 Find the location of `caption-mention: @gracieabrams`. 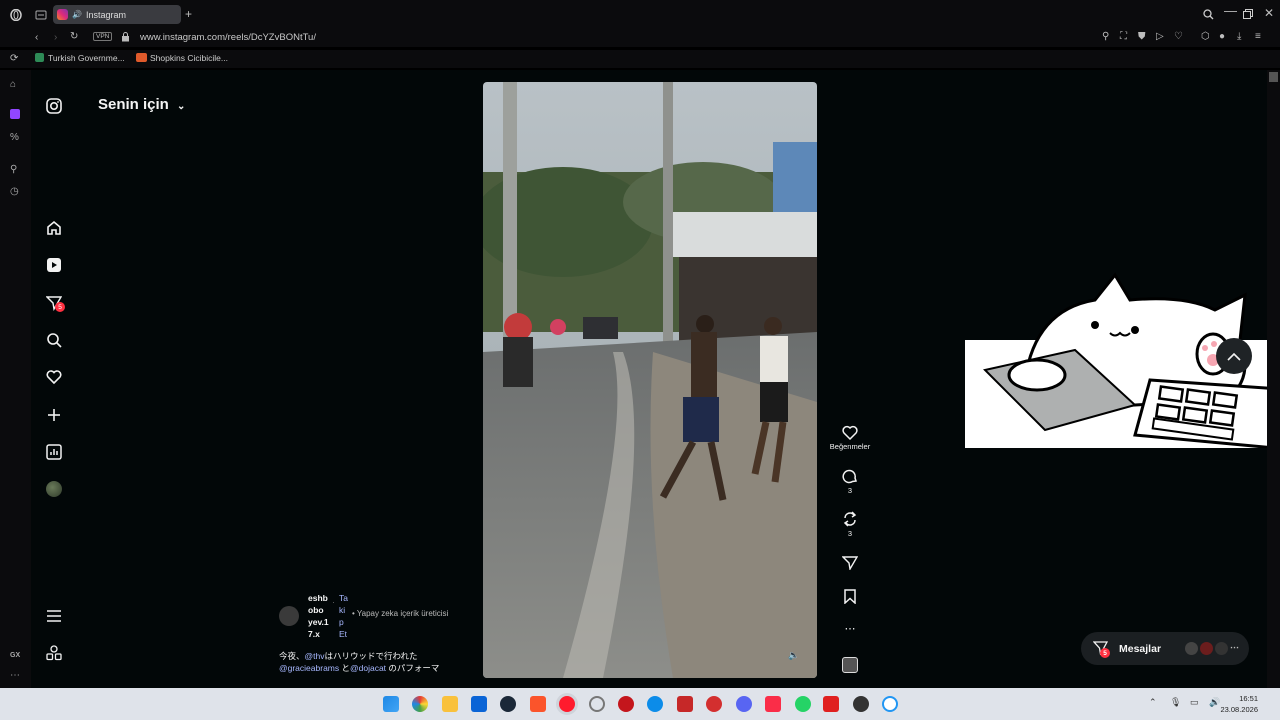

caption-mention: @gracieabrams is located at coordinates (309, 668).